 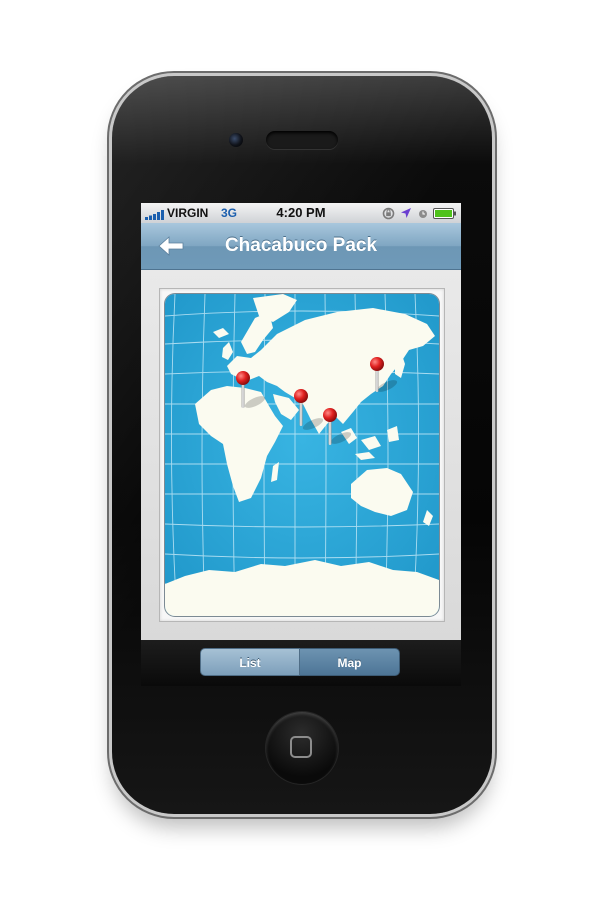 What do you see at coordinates (350, 662) in the screenshot?
I see `segment-map-button: Map` at bounding box center [350, 662].